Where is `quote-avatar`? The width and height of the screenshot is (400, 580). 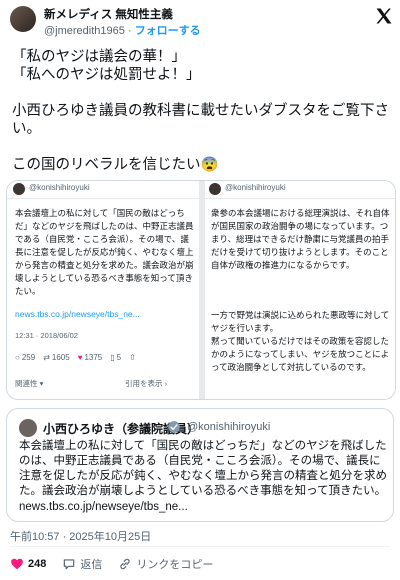
quote-avatar is located at coordinates (28, 428).